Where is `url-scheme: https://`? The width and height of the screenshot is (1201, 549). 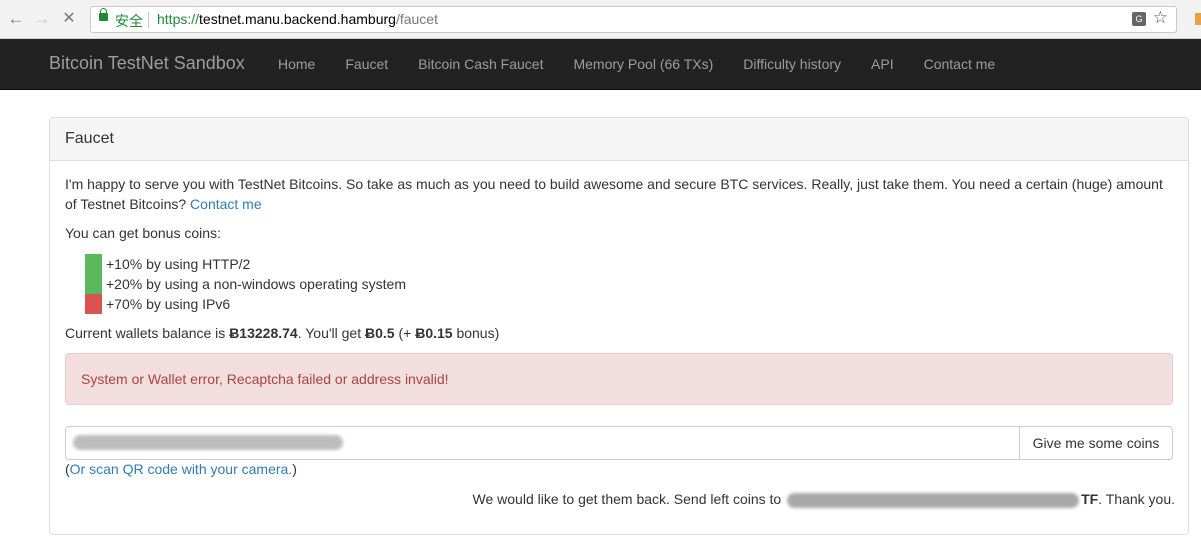 url-scheme: https:// is located at coordinates (178, 19).